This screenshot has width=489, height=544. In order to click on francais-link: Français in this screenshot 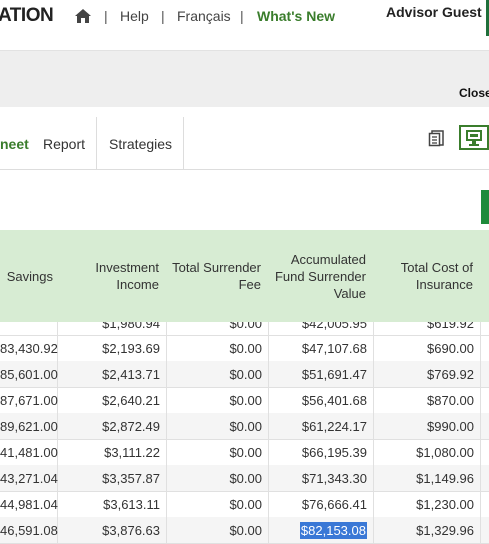, I will do `click(204, 16)`.